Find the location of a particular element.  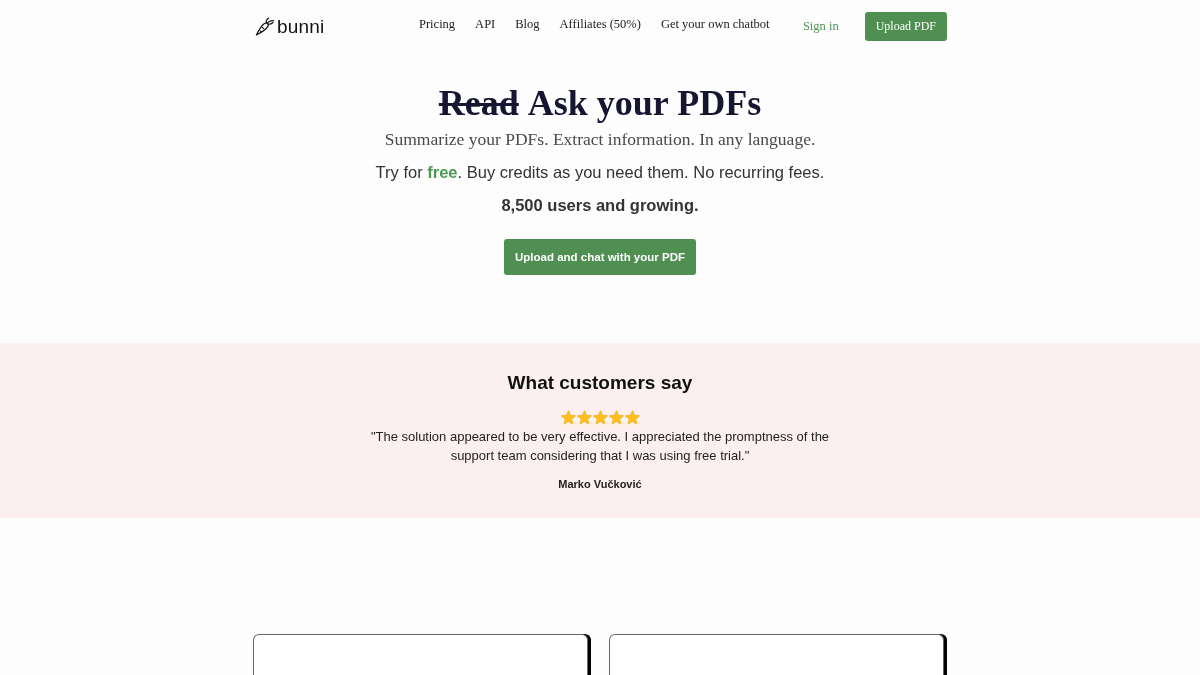

hero-title: Ask your PDFs is located at coordinates (644, 103).